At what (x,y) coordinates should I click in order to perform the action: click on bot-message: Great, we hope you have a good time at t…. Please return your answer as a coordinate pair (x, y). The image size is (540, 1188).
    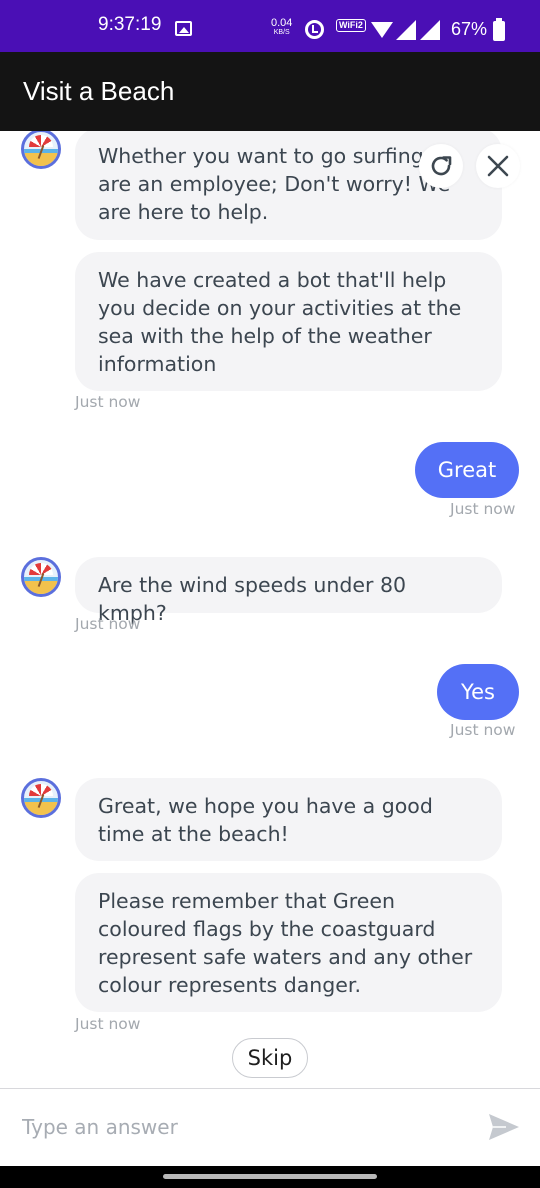
    Looking at the image, I should click on (288, 819).